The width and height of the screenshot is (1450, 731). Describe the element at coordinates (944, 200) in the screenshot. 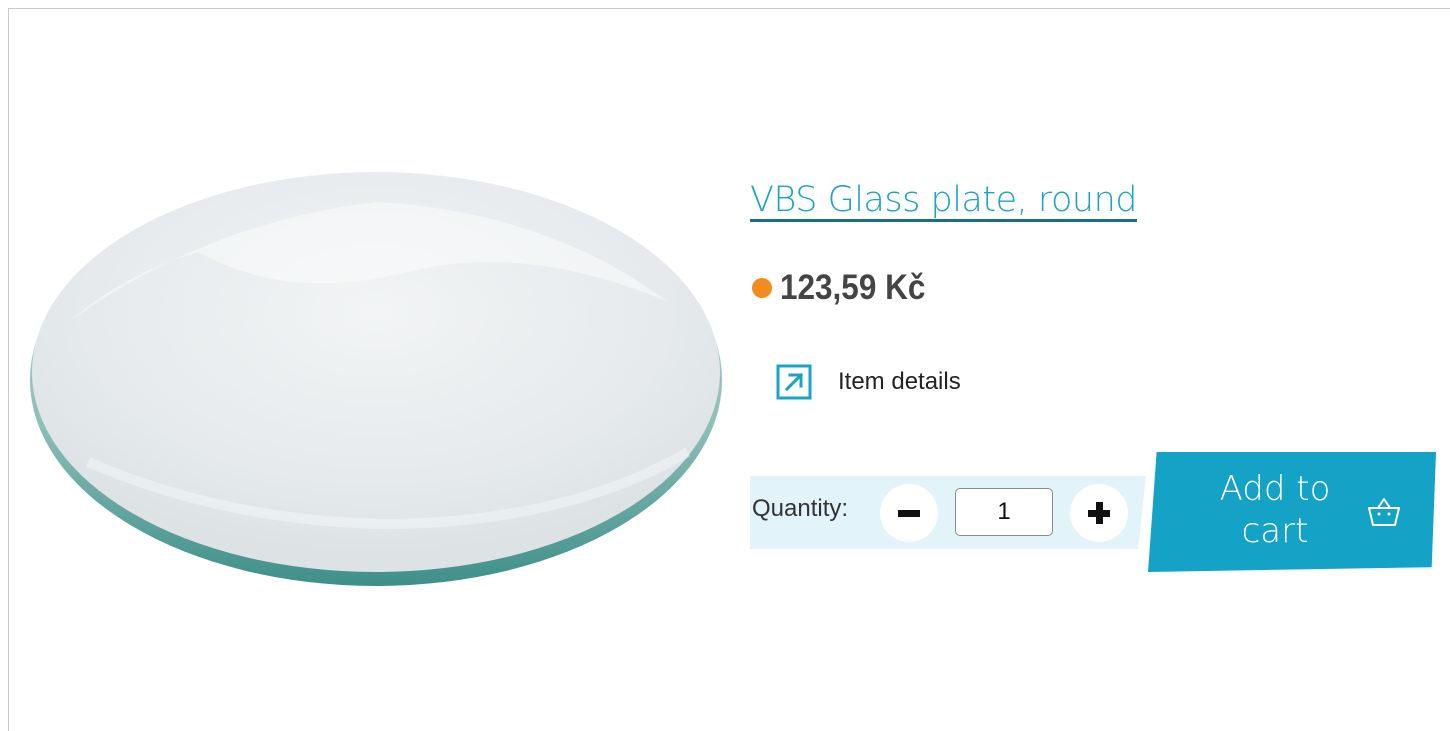

I see `product-title-link: VBS Glass plate, round` at that location.